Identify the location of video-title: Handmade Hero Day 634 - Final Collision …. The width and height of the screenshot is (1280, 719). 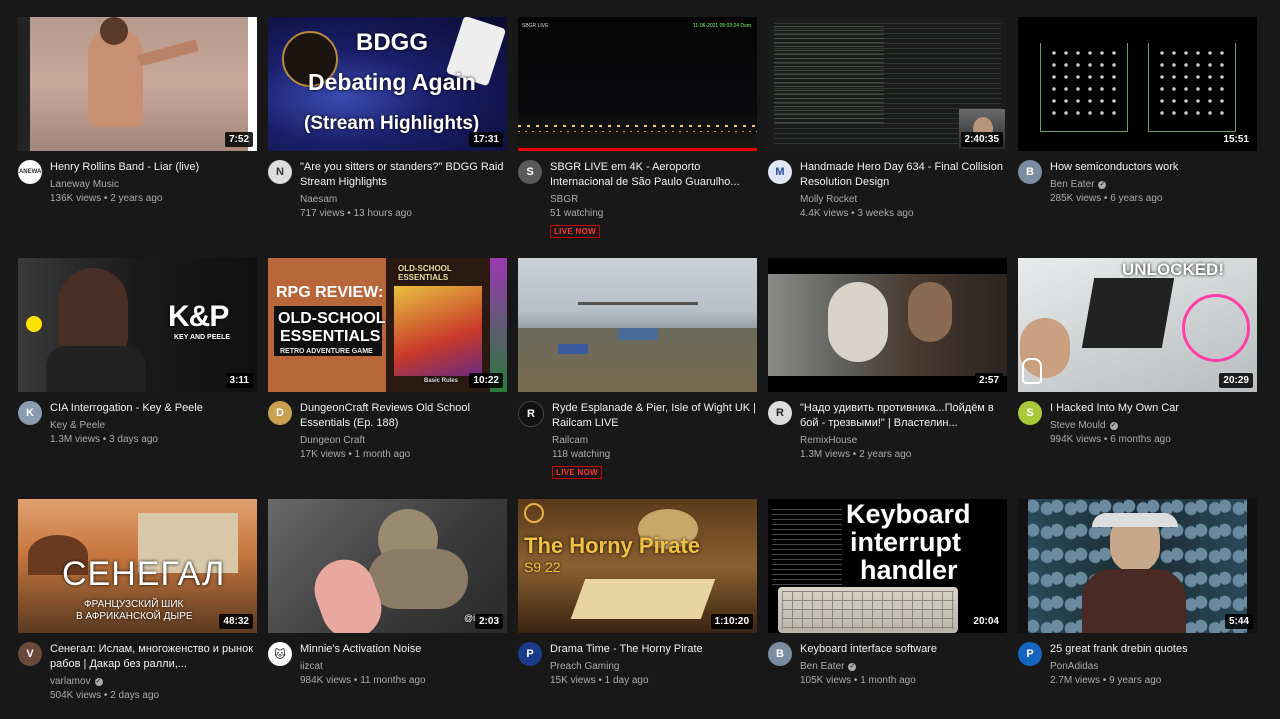
(903, 175).